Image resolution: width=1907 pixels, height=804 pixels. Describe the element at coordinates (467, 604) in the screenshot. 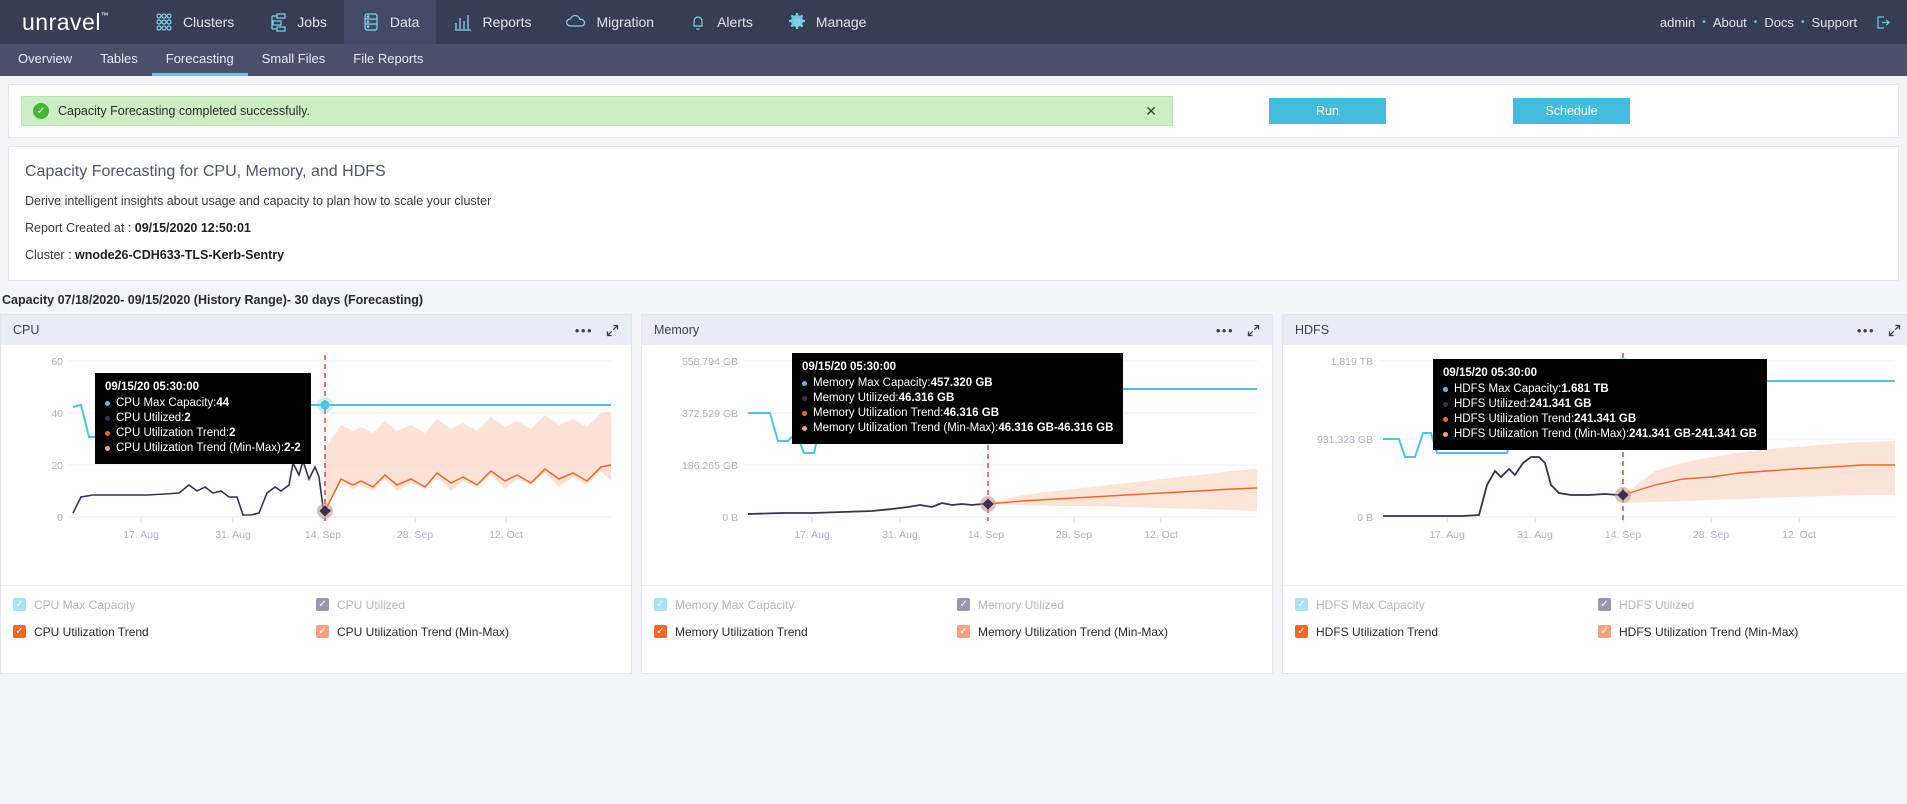

I see `legend-item-utilized: CPU Utilized` at that location.